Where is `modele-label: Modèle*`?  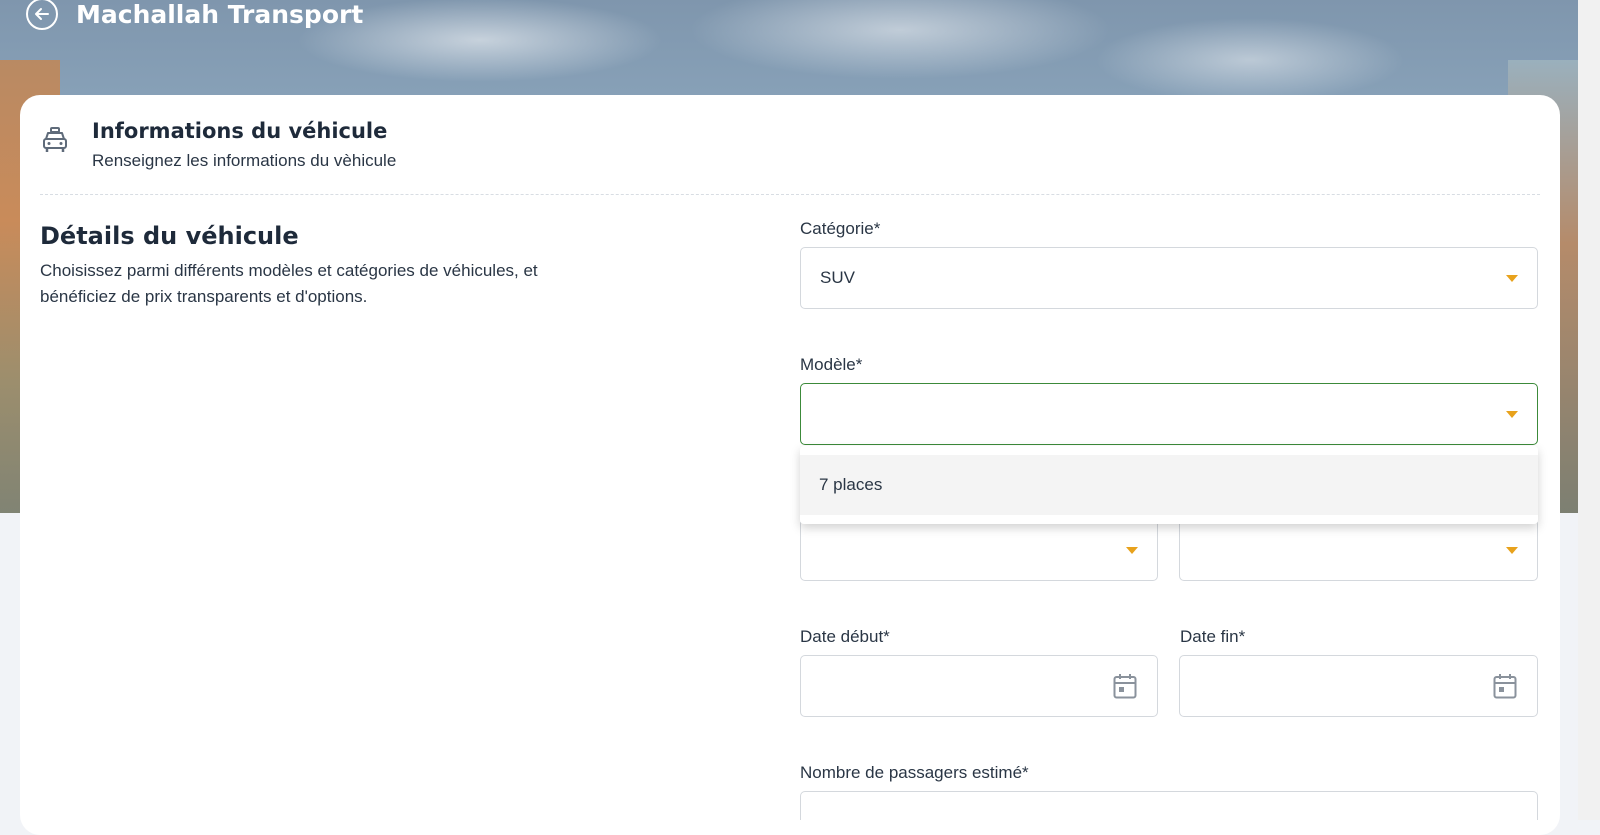
modele-label: Modèle* is located at coordinates (831, 364).